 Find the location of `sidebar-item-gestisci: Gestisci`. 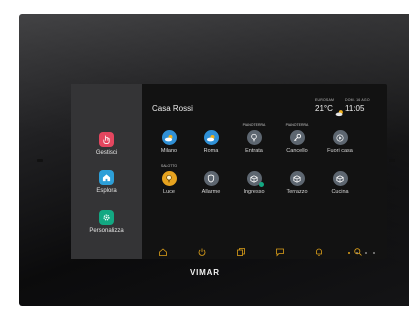

sidebar-item-gestisci: Gestisci is located at coordinates (106, 144).